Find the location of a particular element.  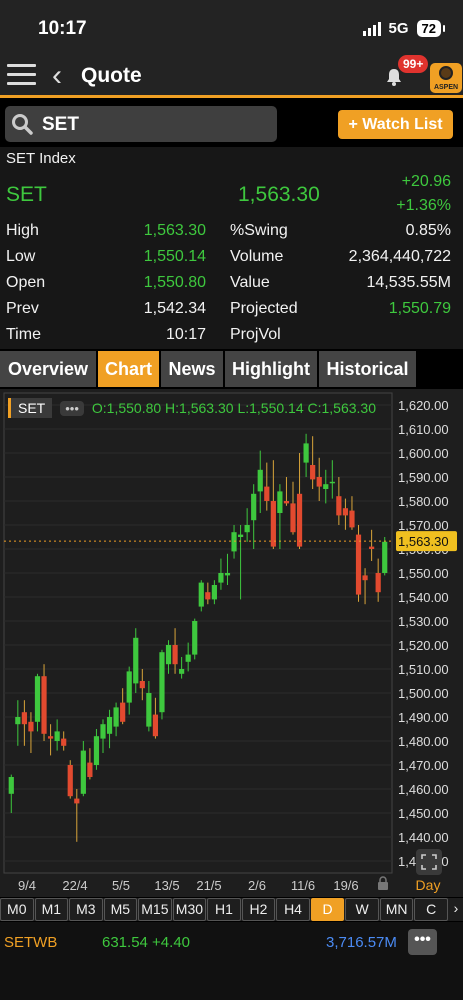

ticker-more-button: ••• is located at coordinates (422, 942).